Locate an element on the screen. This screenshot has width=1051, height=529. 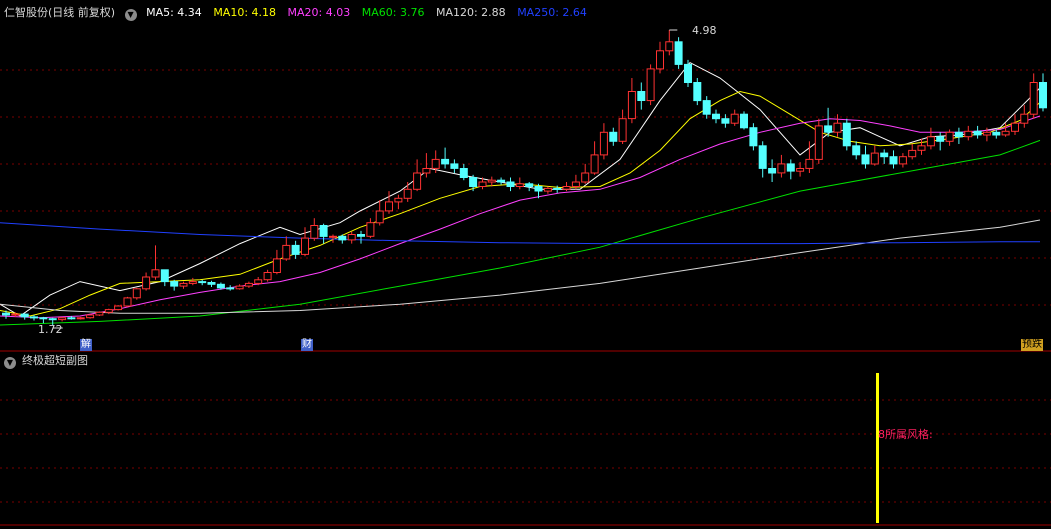
period-label: (日线 前复权) is located at coordinates (82, 12).